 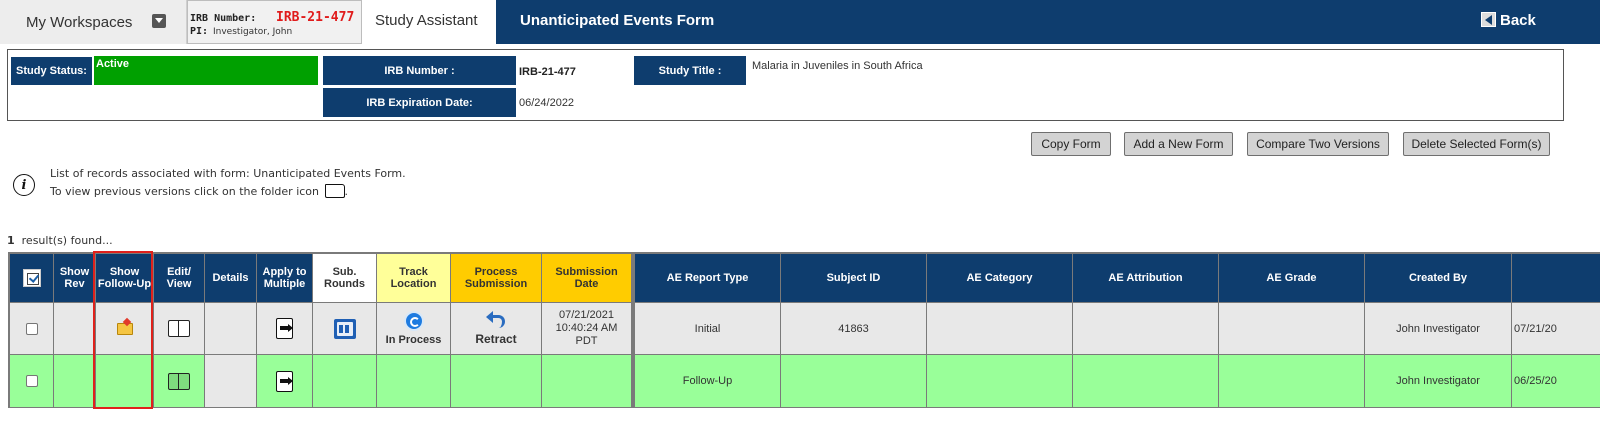 What do you see at coordinates (426, 20) in the screenshot?
I see `tab-study-assistant-label: Study Assistant` at bounding box center [426, 20].